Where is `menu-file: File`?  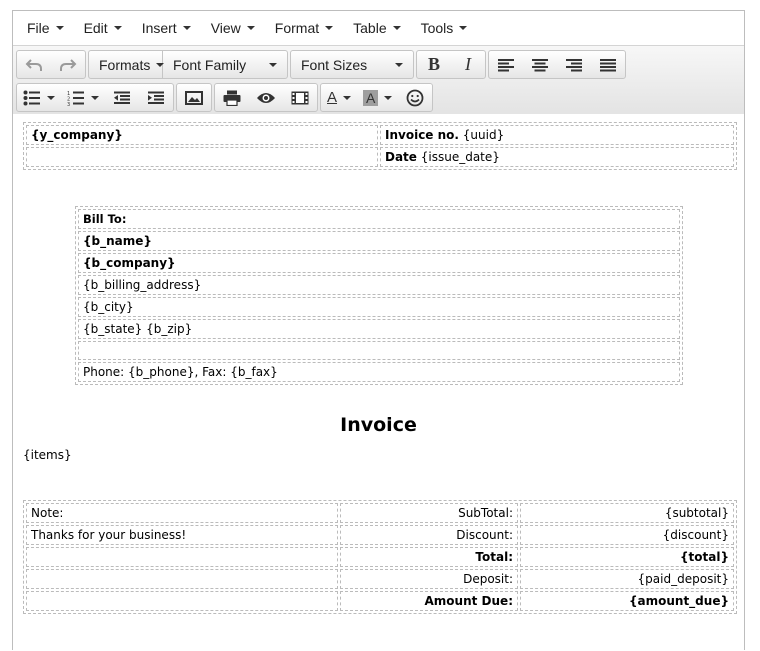 menu-file: File is located at coordinates (45, 28).